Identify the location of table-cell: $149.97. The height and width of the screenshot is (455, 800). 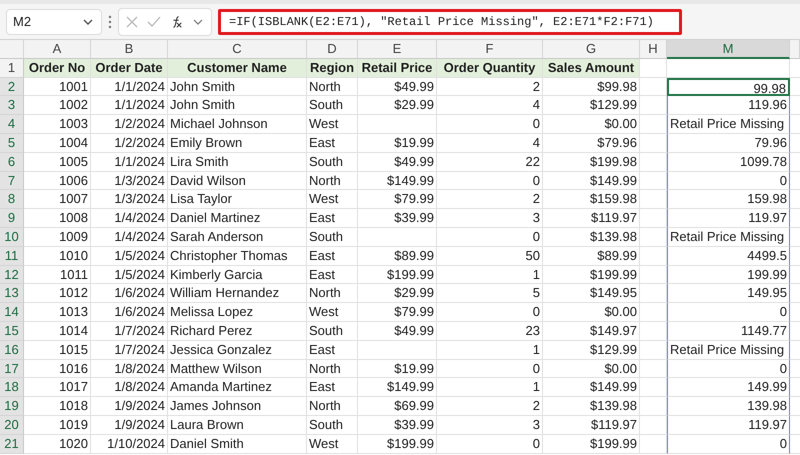
(591, 331).